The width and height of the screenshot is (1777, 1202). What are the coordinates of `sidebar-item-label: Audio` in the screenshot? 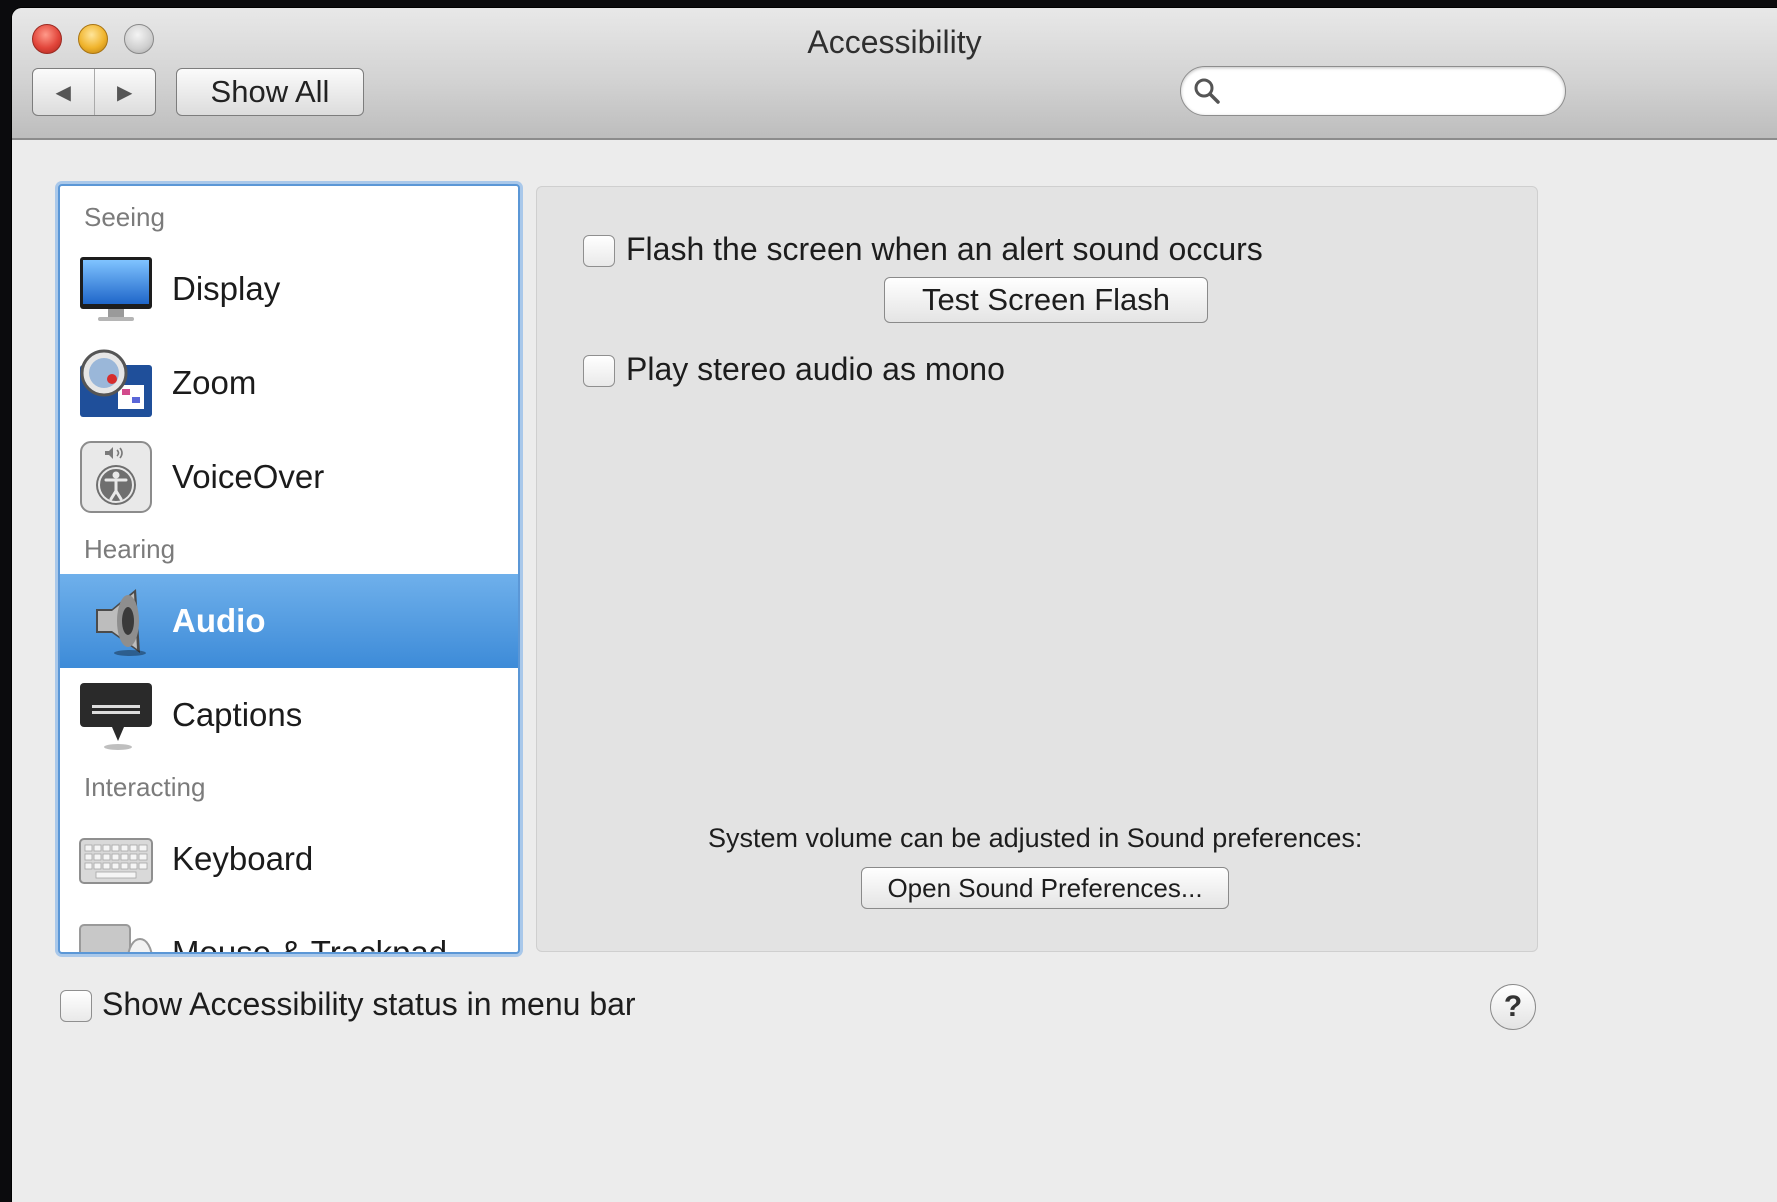 It's located at (219, 620).